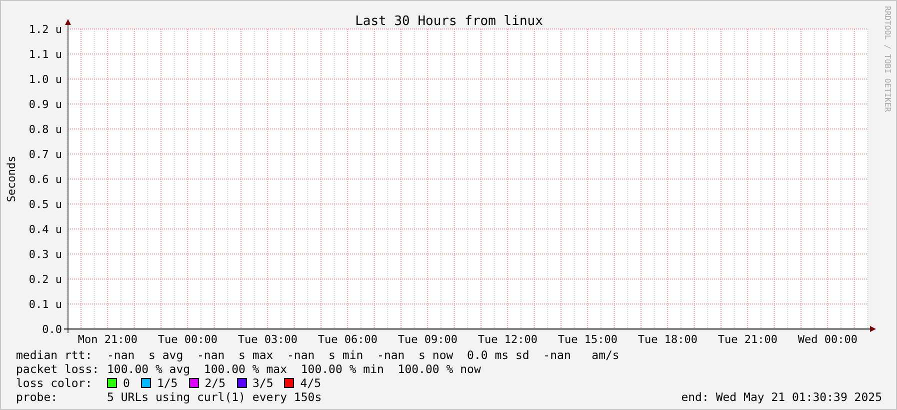 This screenshot has width=897, height=410. Describe the element at coordinates (363, 355) in the screenshot. I see `legend-values: -nan s avg -nan s max -nan s min -nan s now 0.0 ms sd -nan am/s` at that location.